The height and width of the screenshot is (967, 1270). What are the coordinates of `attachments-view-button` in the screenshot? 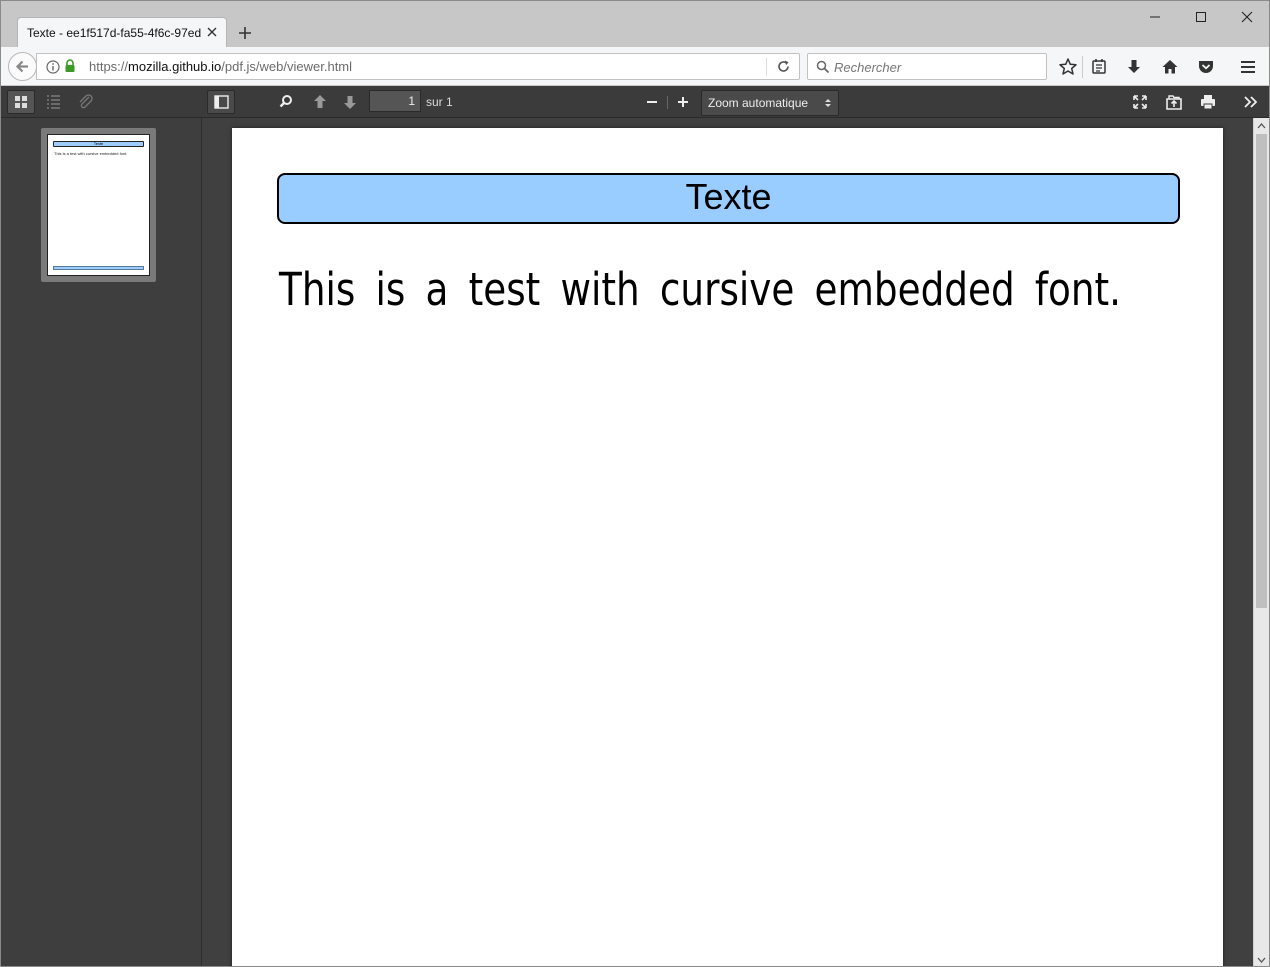 It's located at (85, 102).